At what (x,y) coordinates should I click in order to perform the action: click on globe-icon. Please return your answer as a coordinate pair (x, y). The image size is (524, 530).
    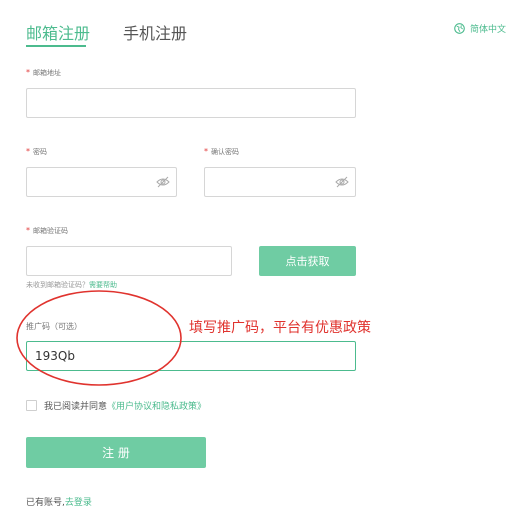
    Looking at the image, I should click on (459, 28).